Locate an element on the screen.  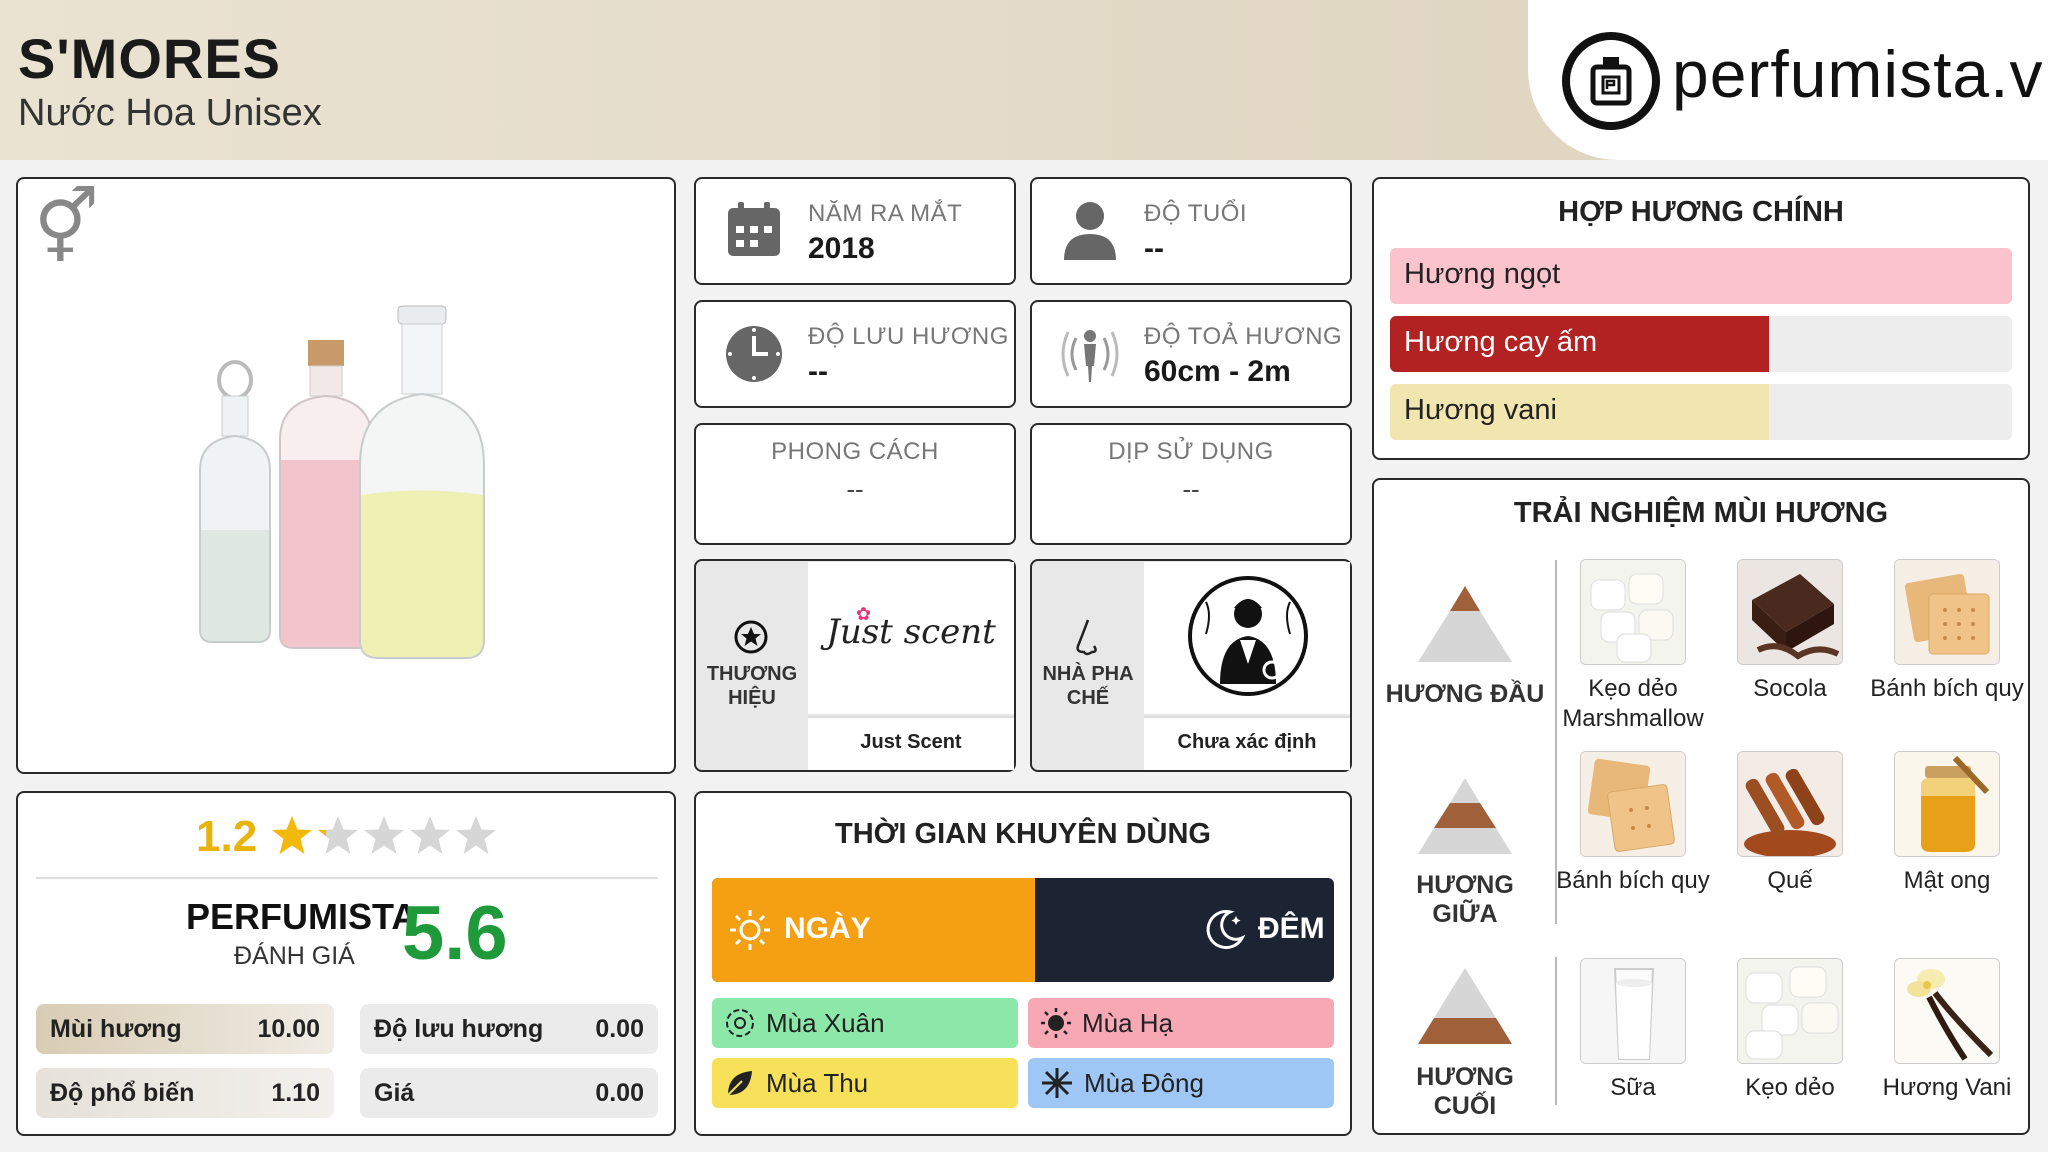
pyramid-title: TRẢI NGHIỆM MÙI HƯƠNG is located at coordinates (1701, 513).